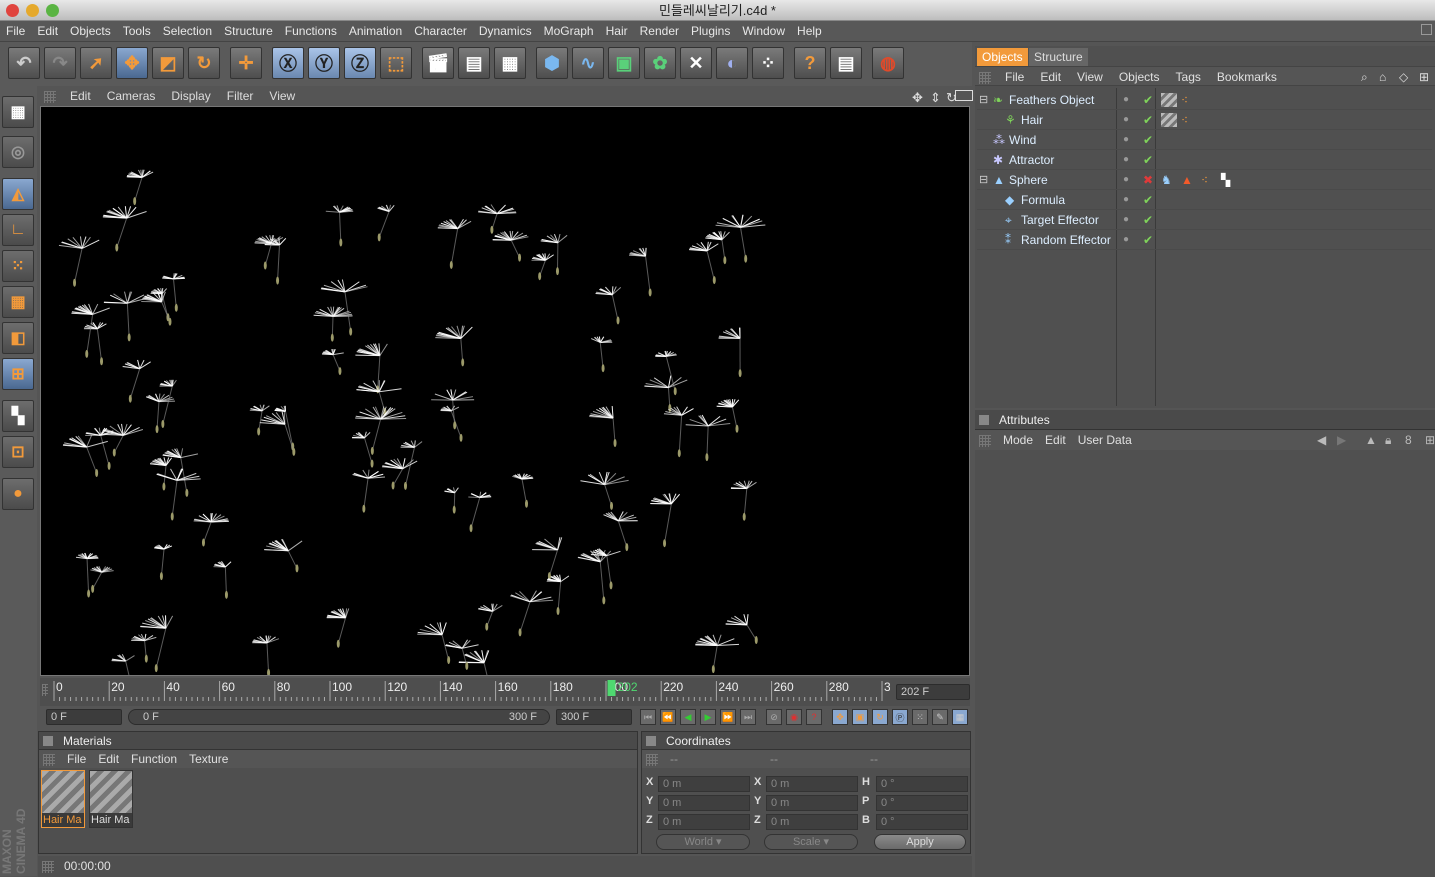  What do you see at coordinates (594, 717) in the screenshot?
I see `end-frame-field: 300 F` at bounding box center [594, 717].